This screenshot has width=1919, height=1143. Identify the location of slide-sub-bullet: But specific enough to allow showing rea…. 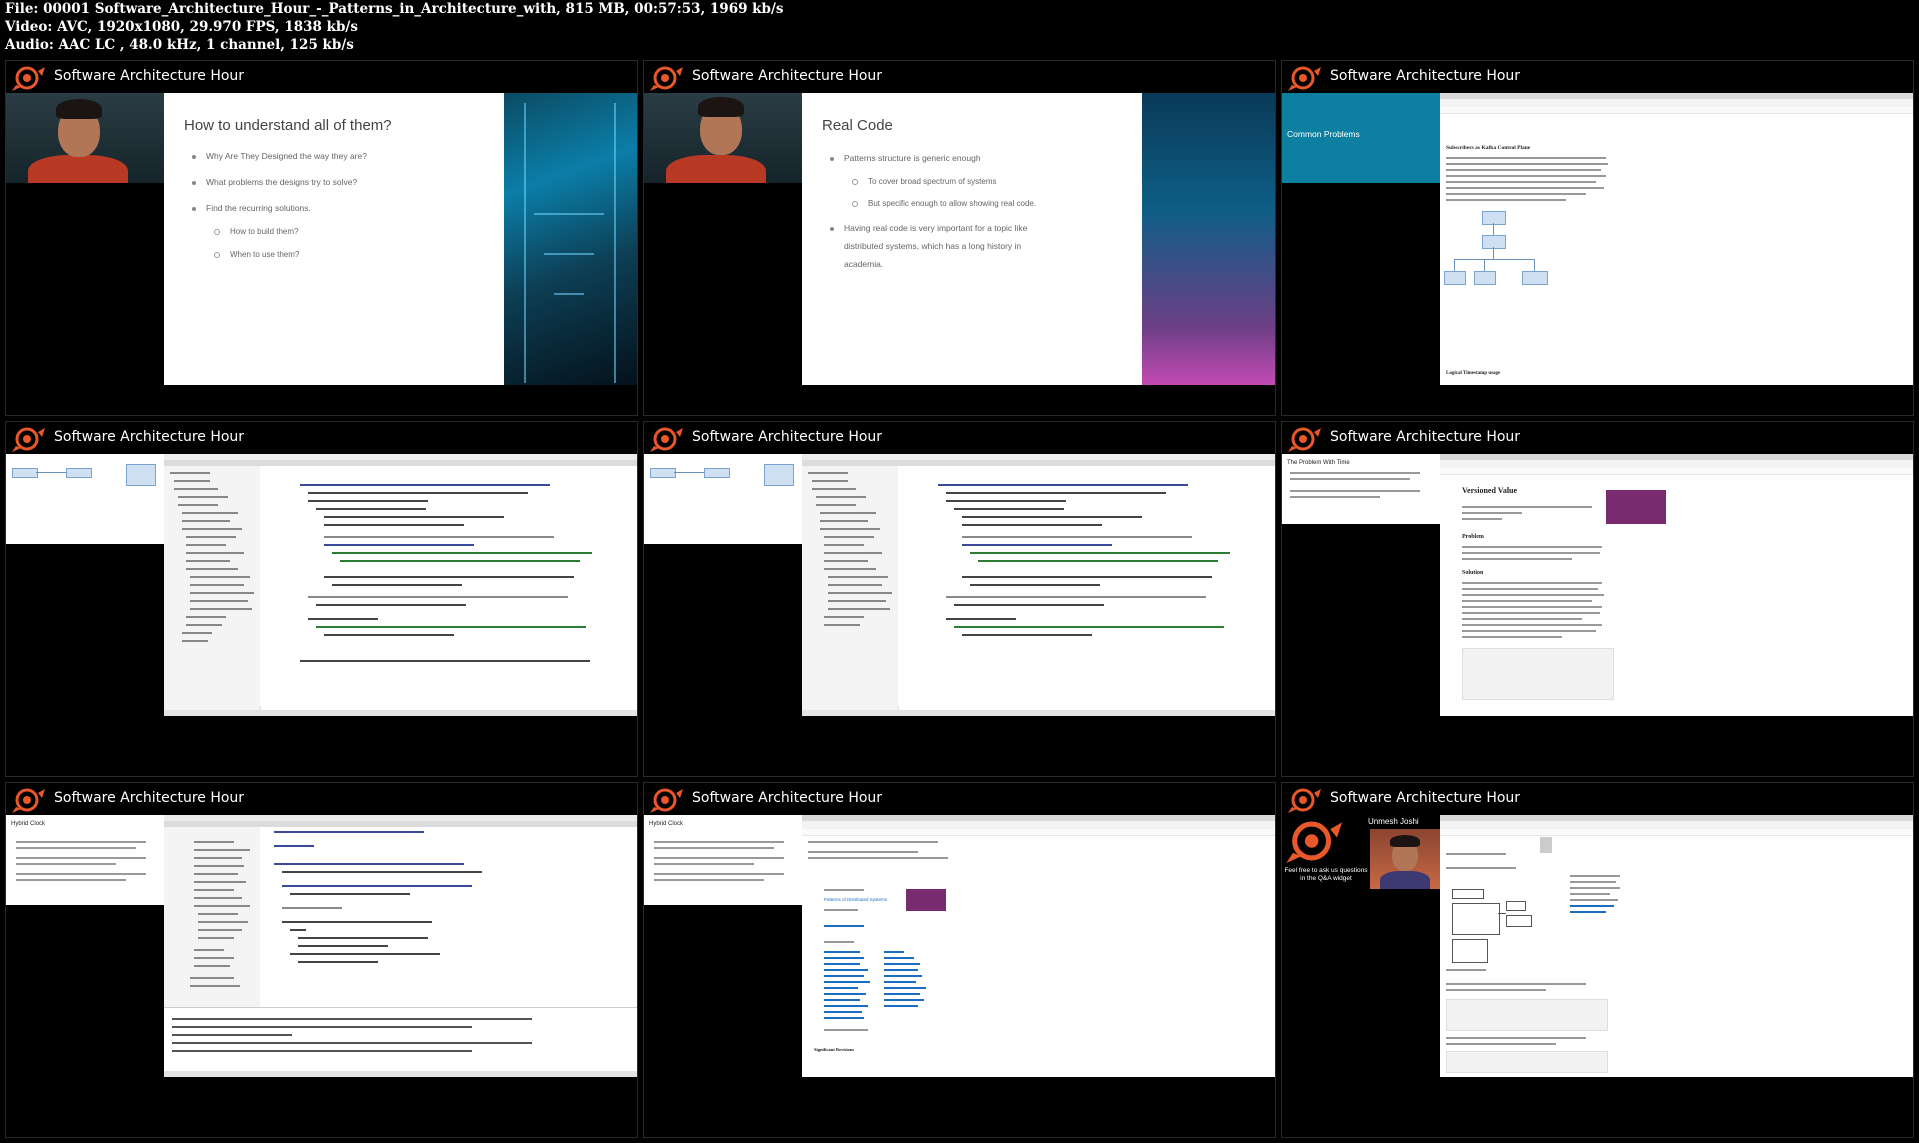
(944, 203).